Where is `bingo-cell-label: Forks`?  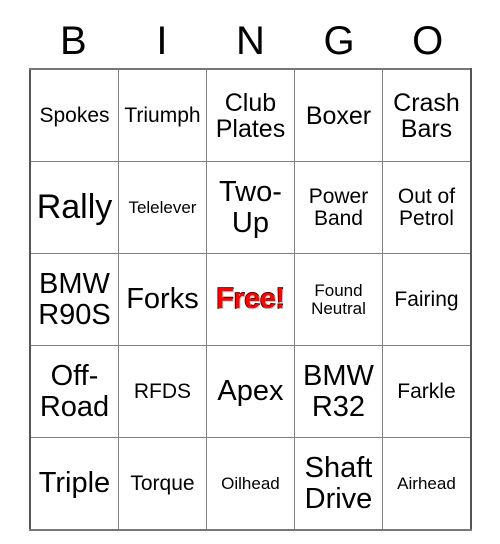
bingo-cell-label: Forks is located at coordinates (162, 299).